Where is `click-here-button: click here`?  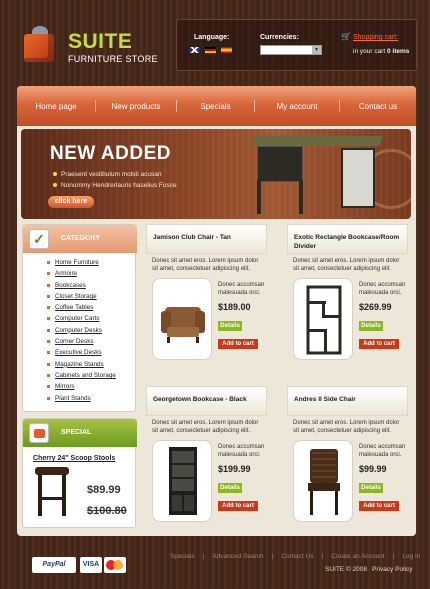
click-here-button: click here is located at coordinates (71, 202).